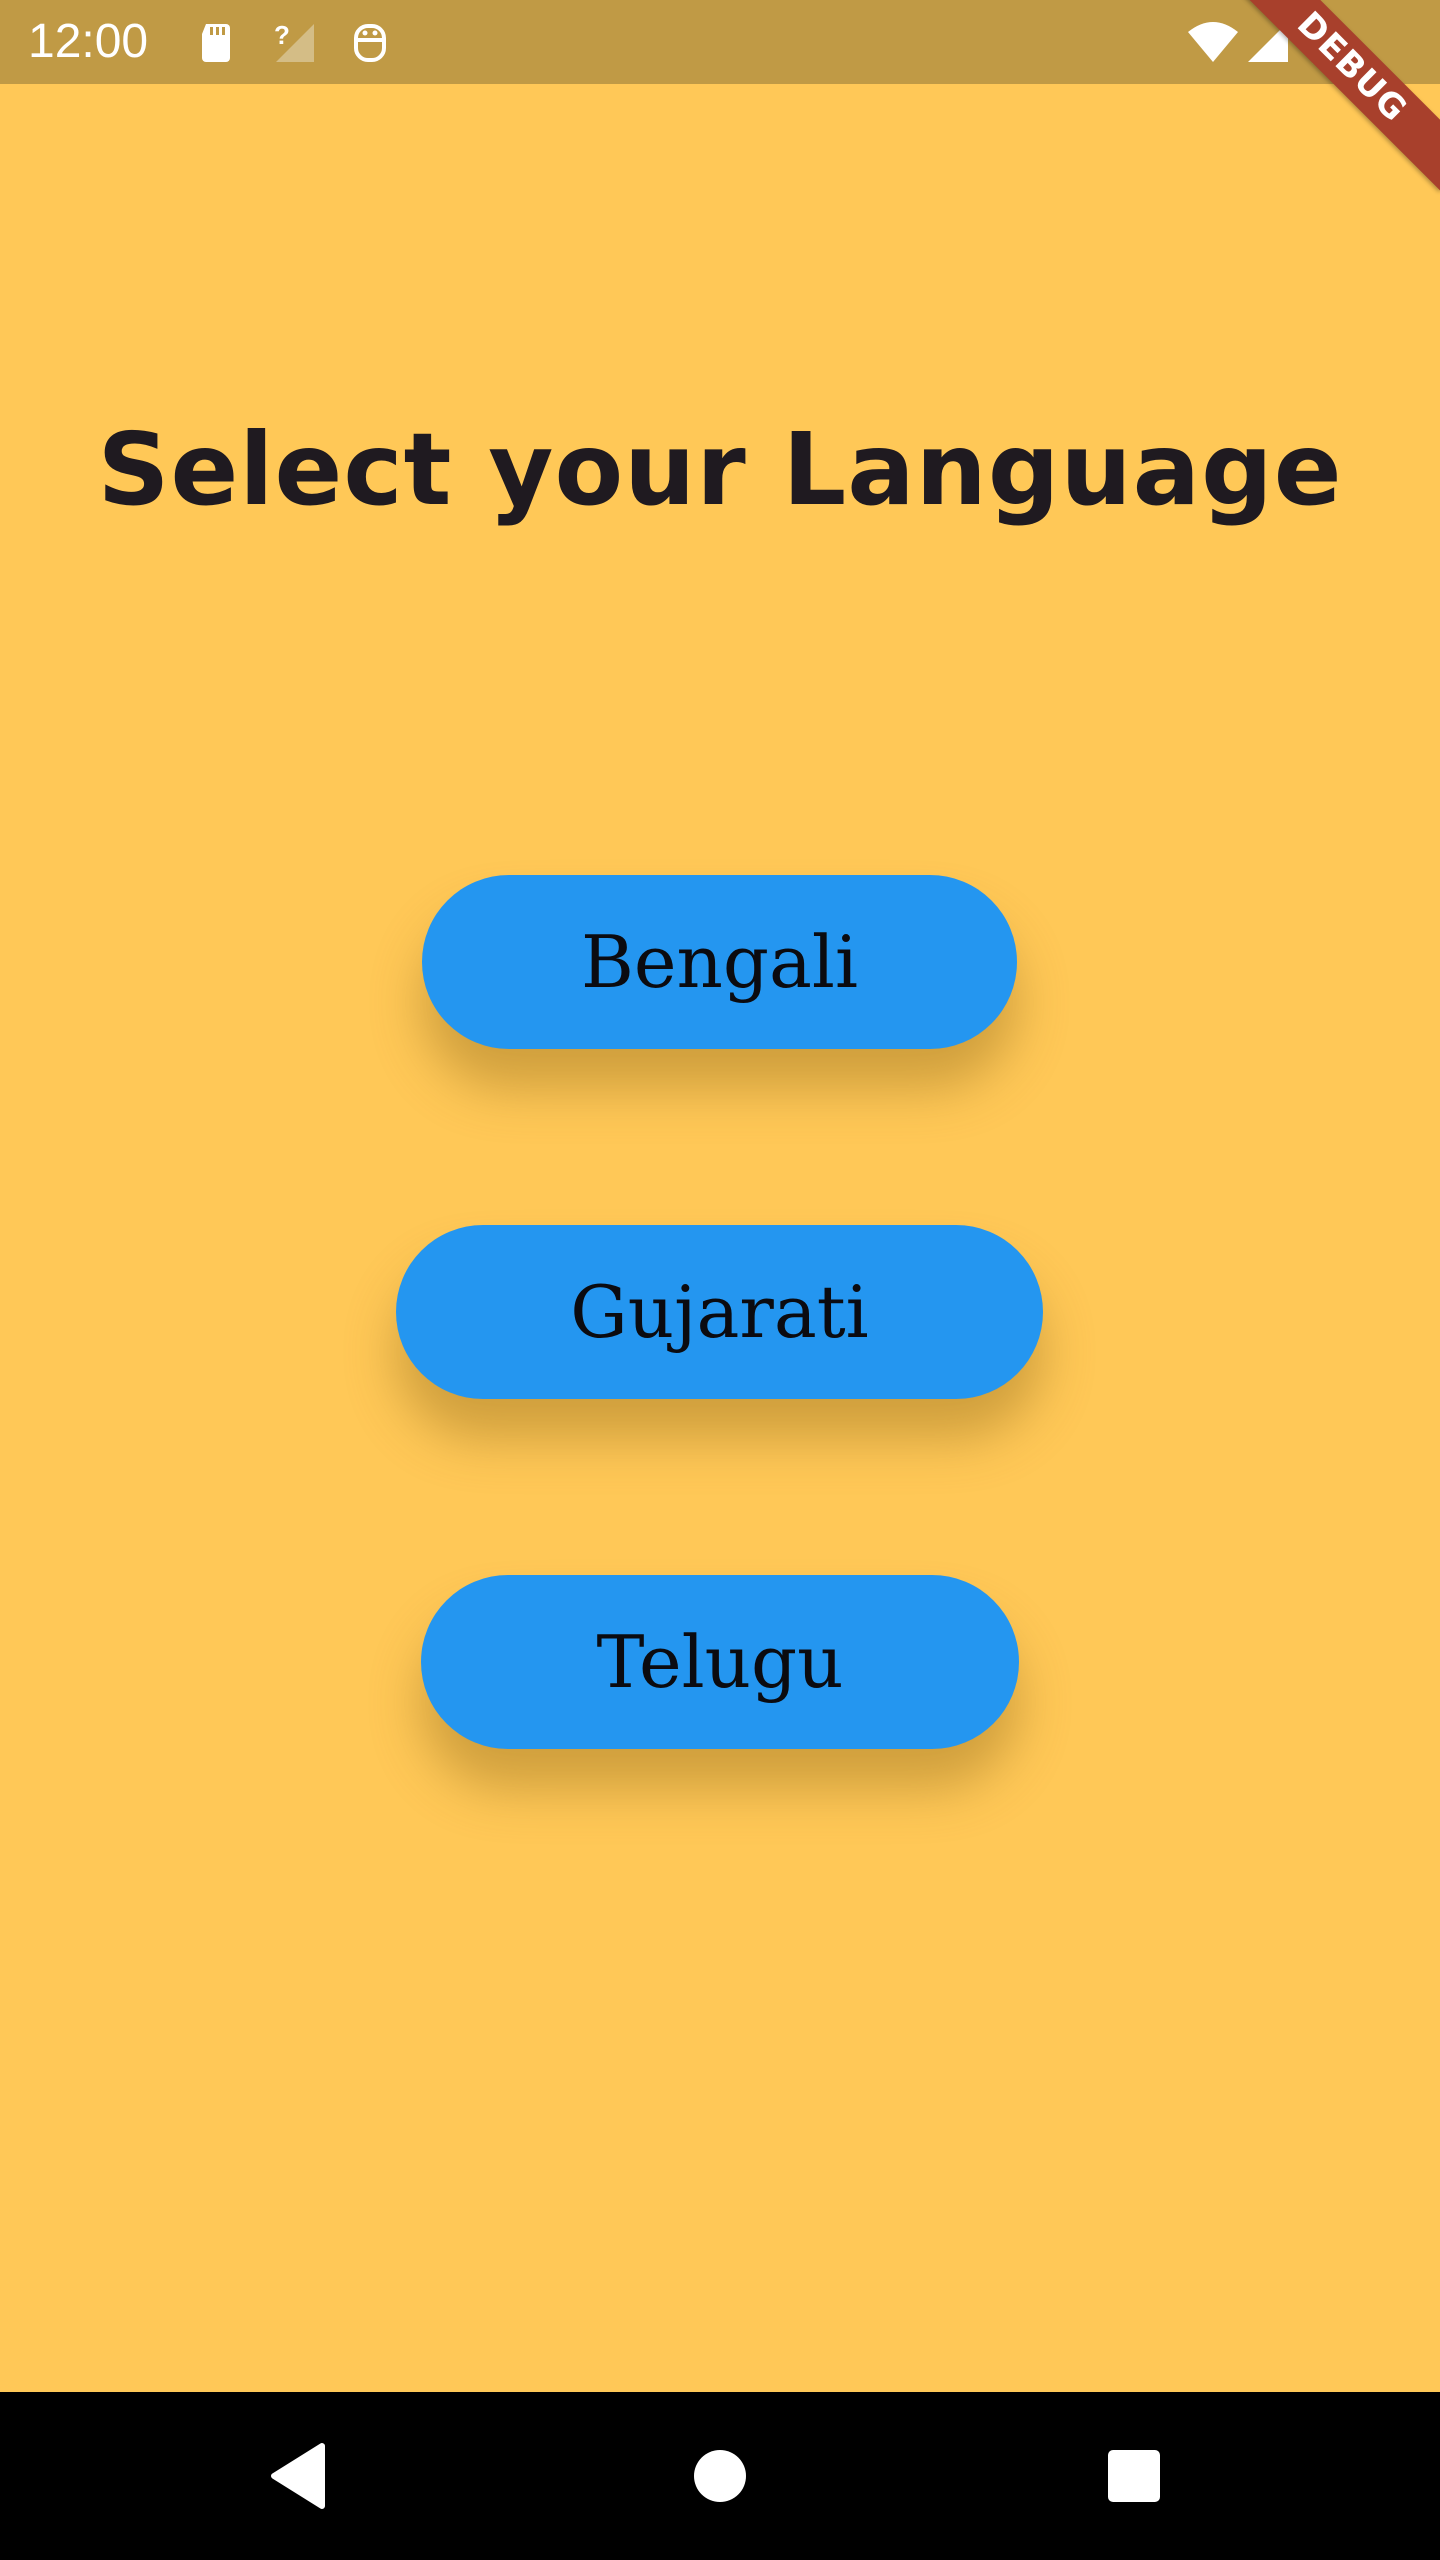 The image size is (1440, 2560). I want to click on bengali-button: Bengali, so click(719, 962).